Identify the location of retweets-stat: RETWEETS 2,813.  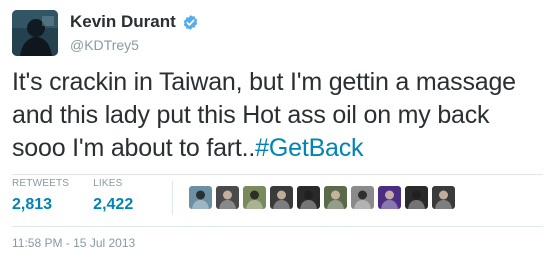
(40, 197).